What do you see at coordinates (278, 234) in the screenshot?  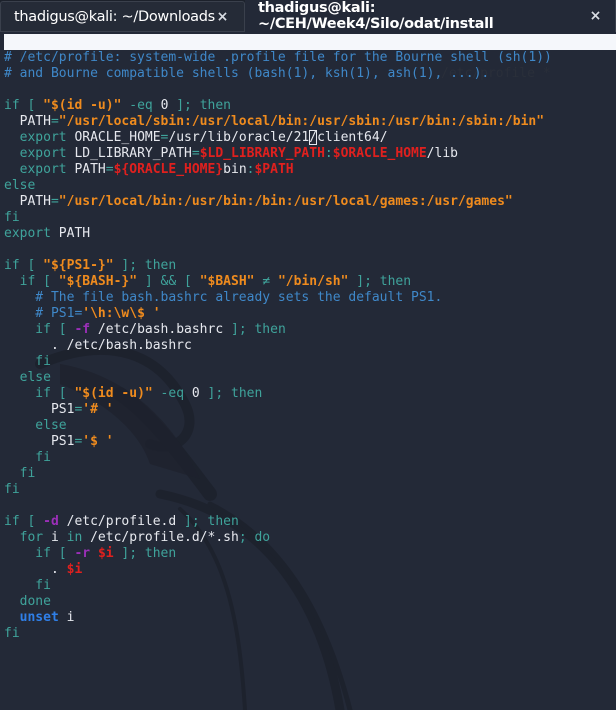 I see `code-line: export PATH` at bounding box center [278, 234].